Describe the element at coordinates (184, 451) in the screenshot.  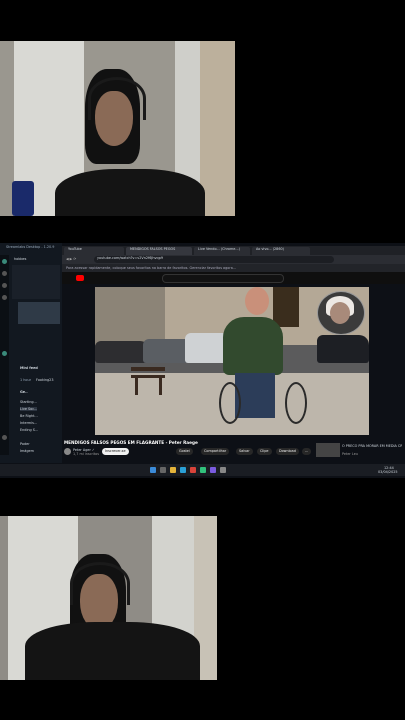
I see `like-button: Gostei` at that location.